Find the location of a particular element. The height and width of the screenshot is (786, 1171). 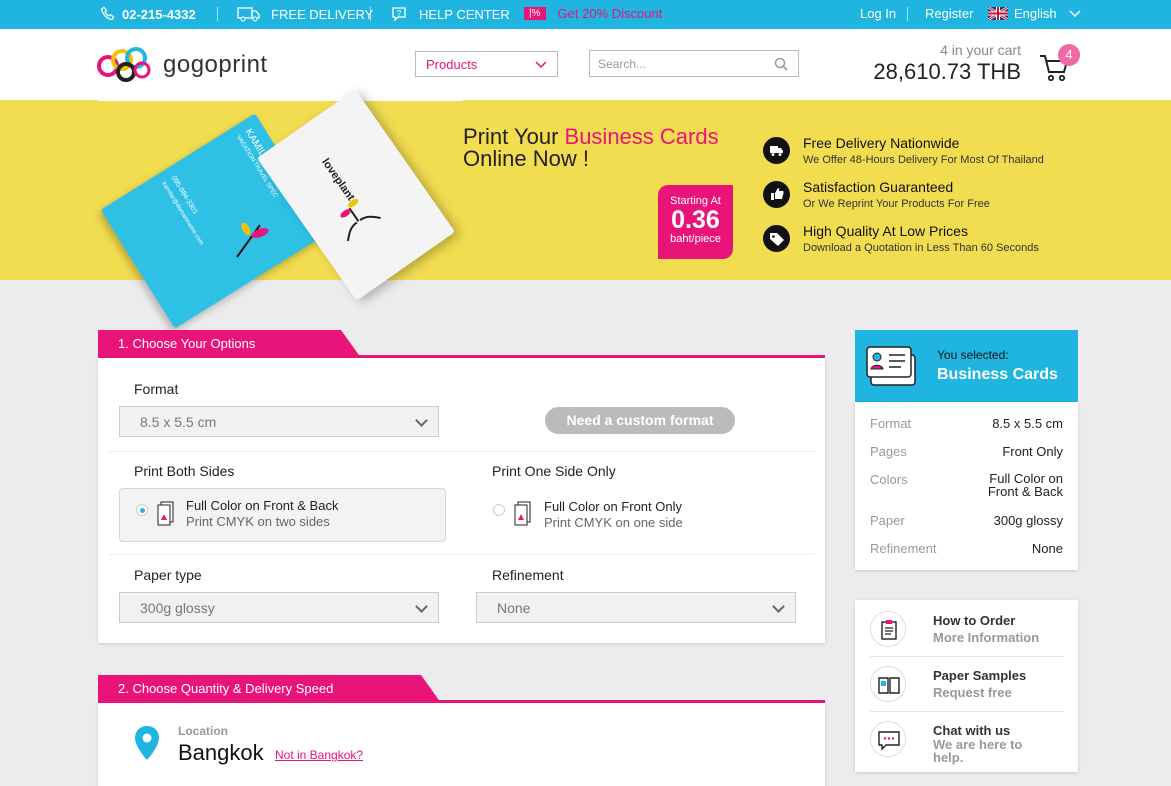

banner-divider is located at coordinates (280, 100).